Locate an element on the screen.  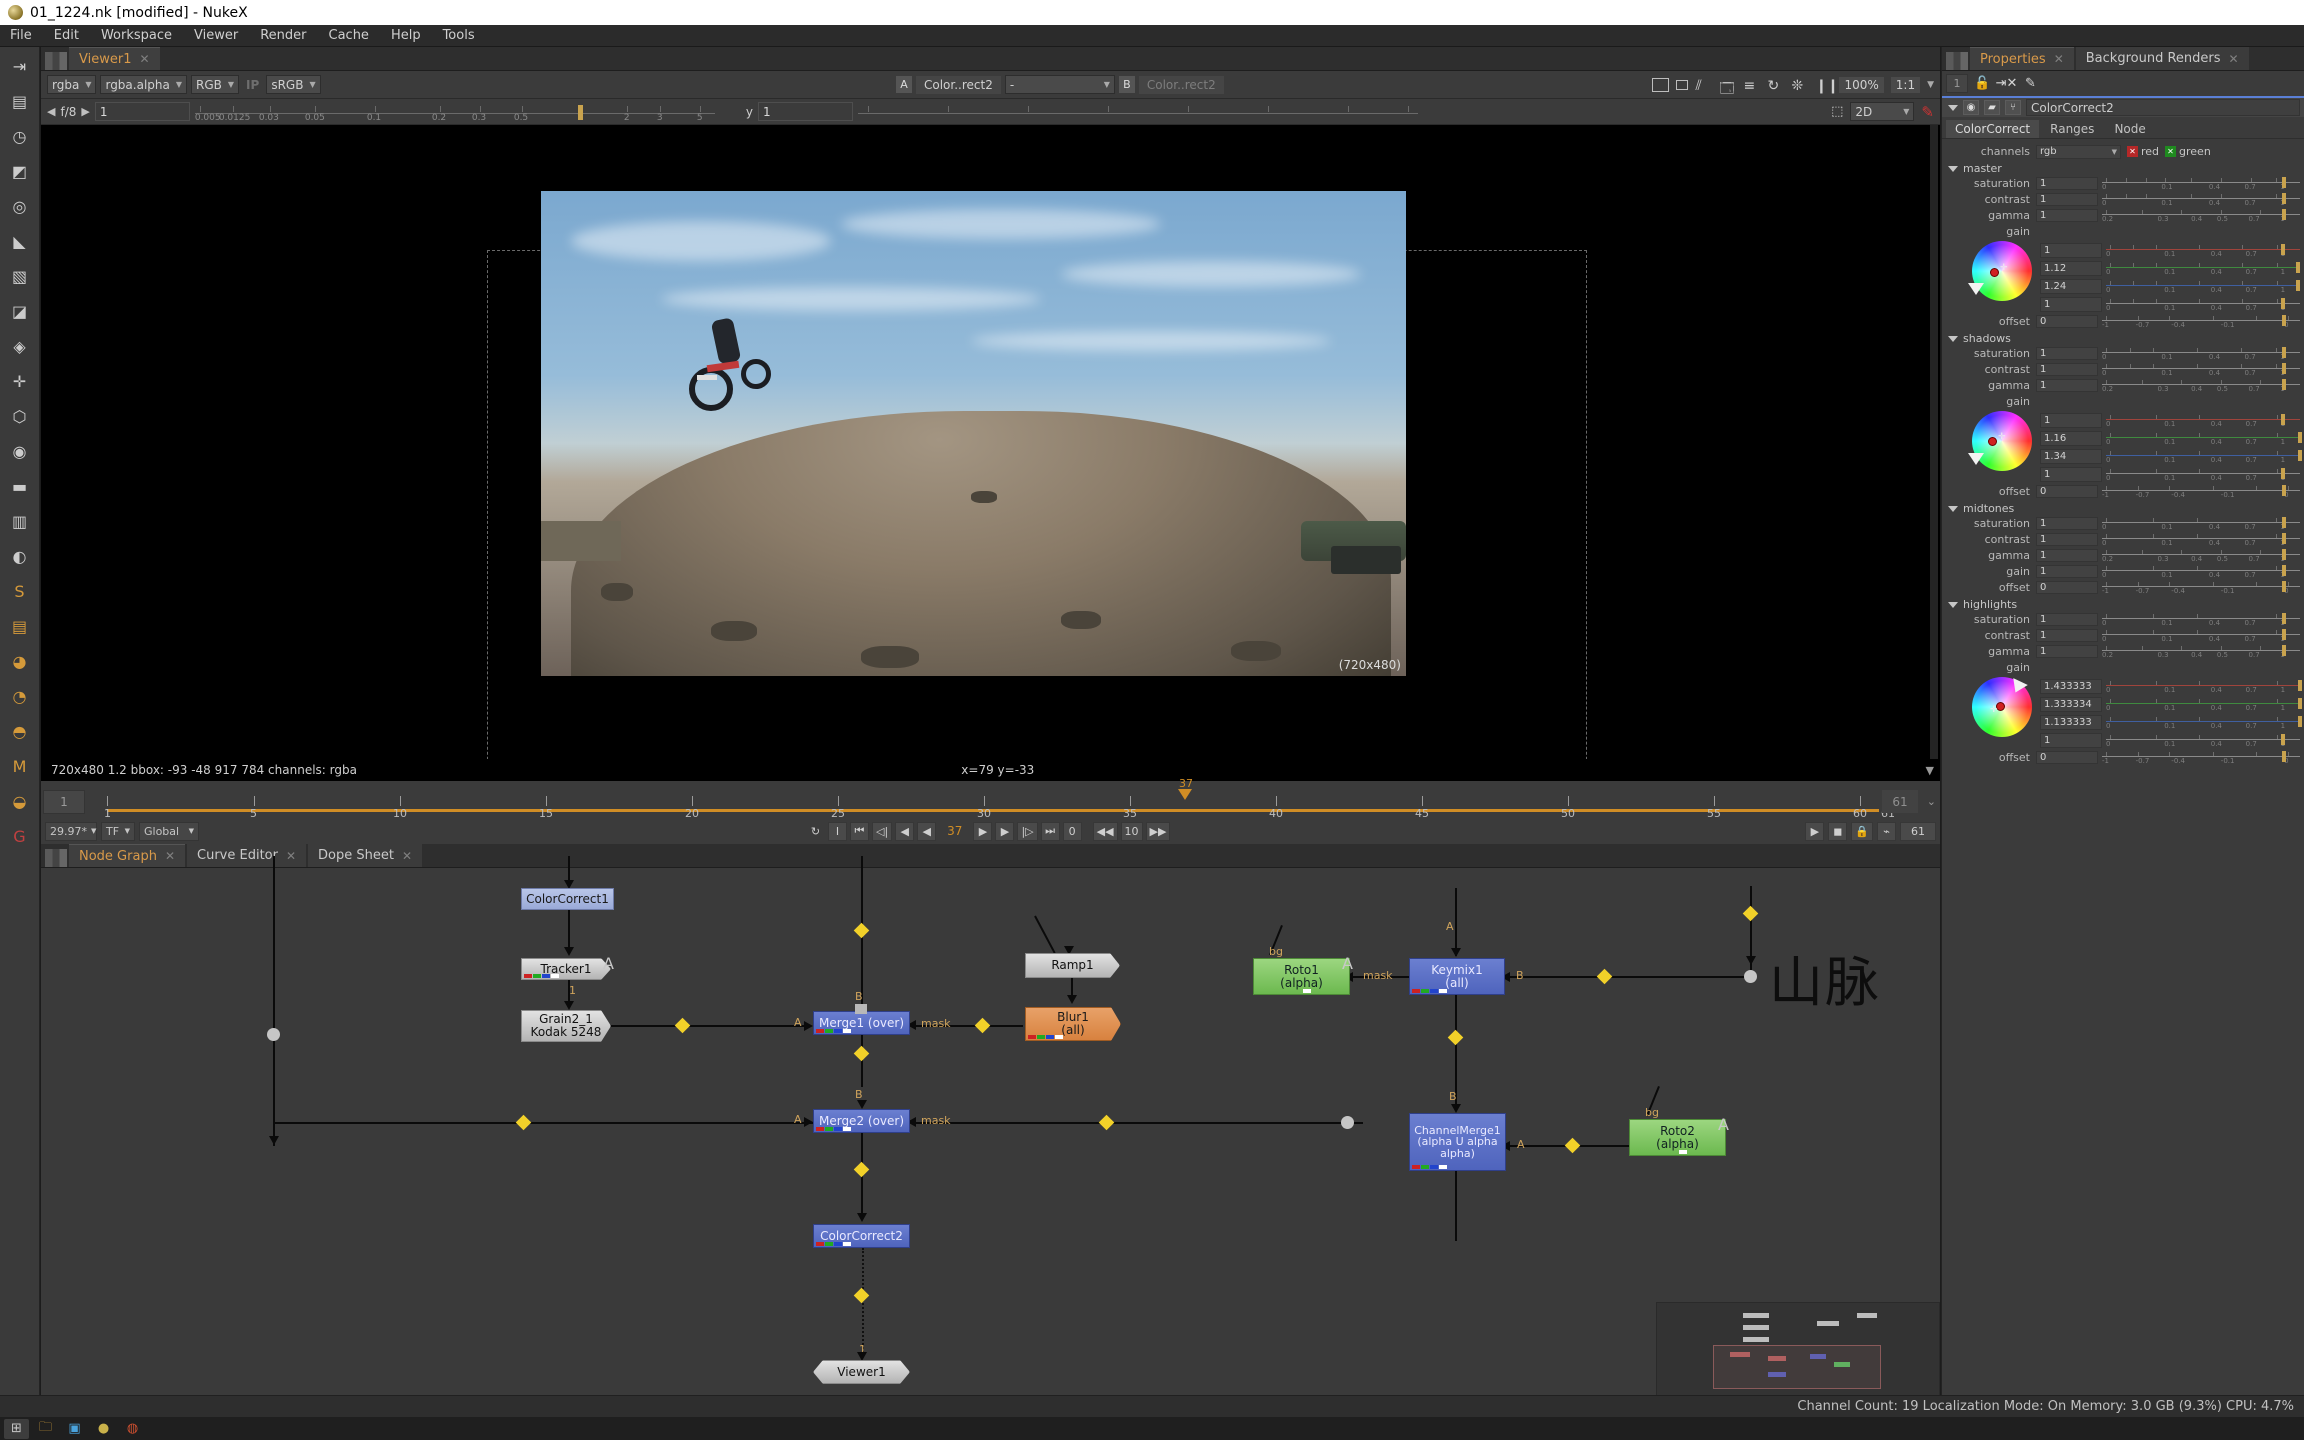
zoom-level: 100% is located at coordinates (1861, 84).